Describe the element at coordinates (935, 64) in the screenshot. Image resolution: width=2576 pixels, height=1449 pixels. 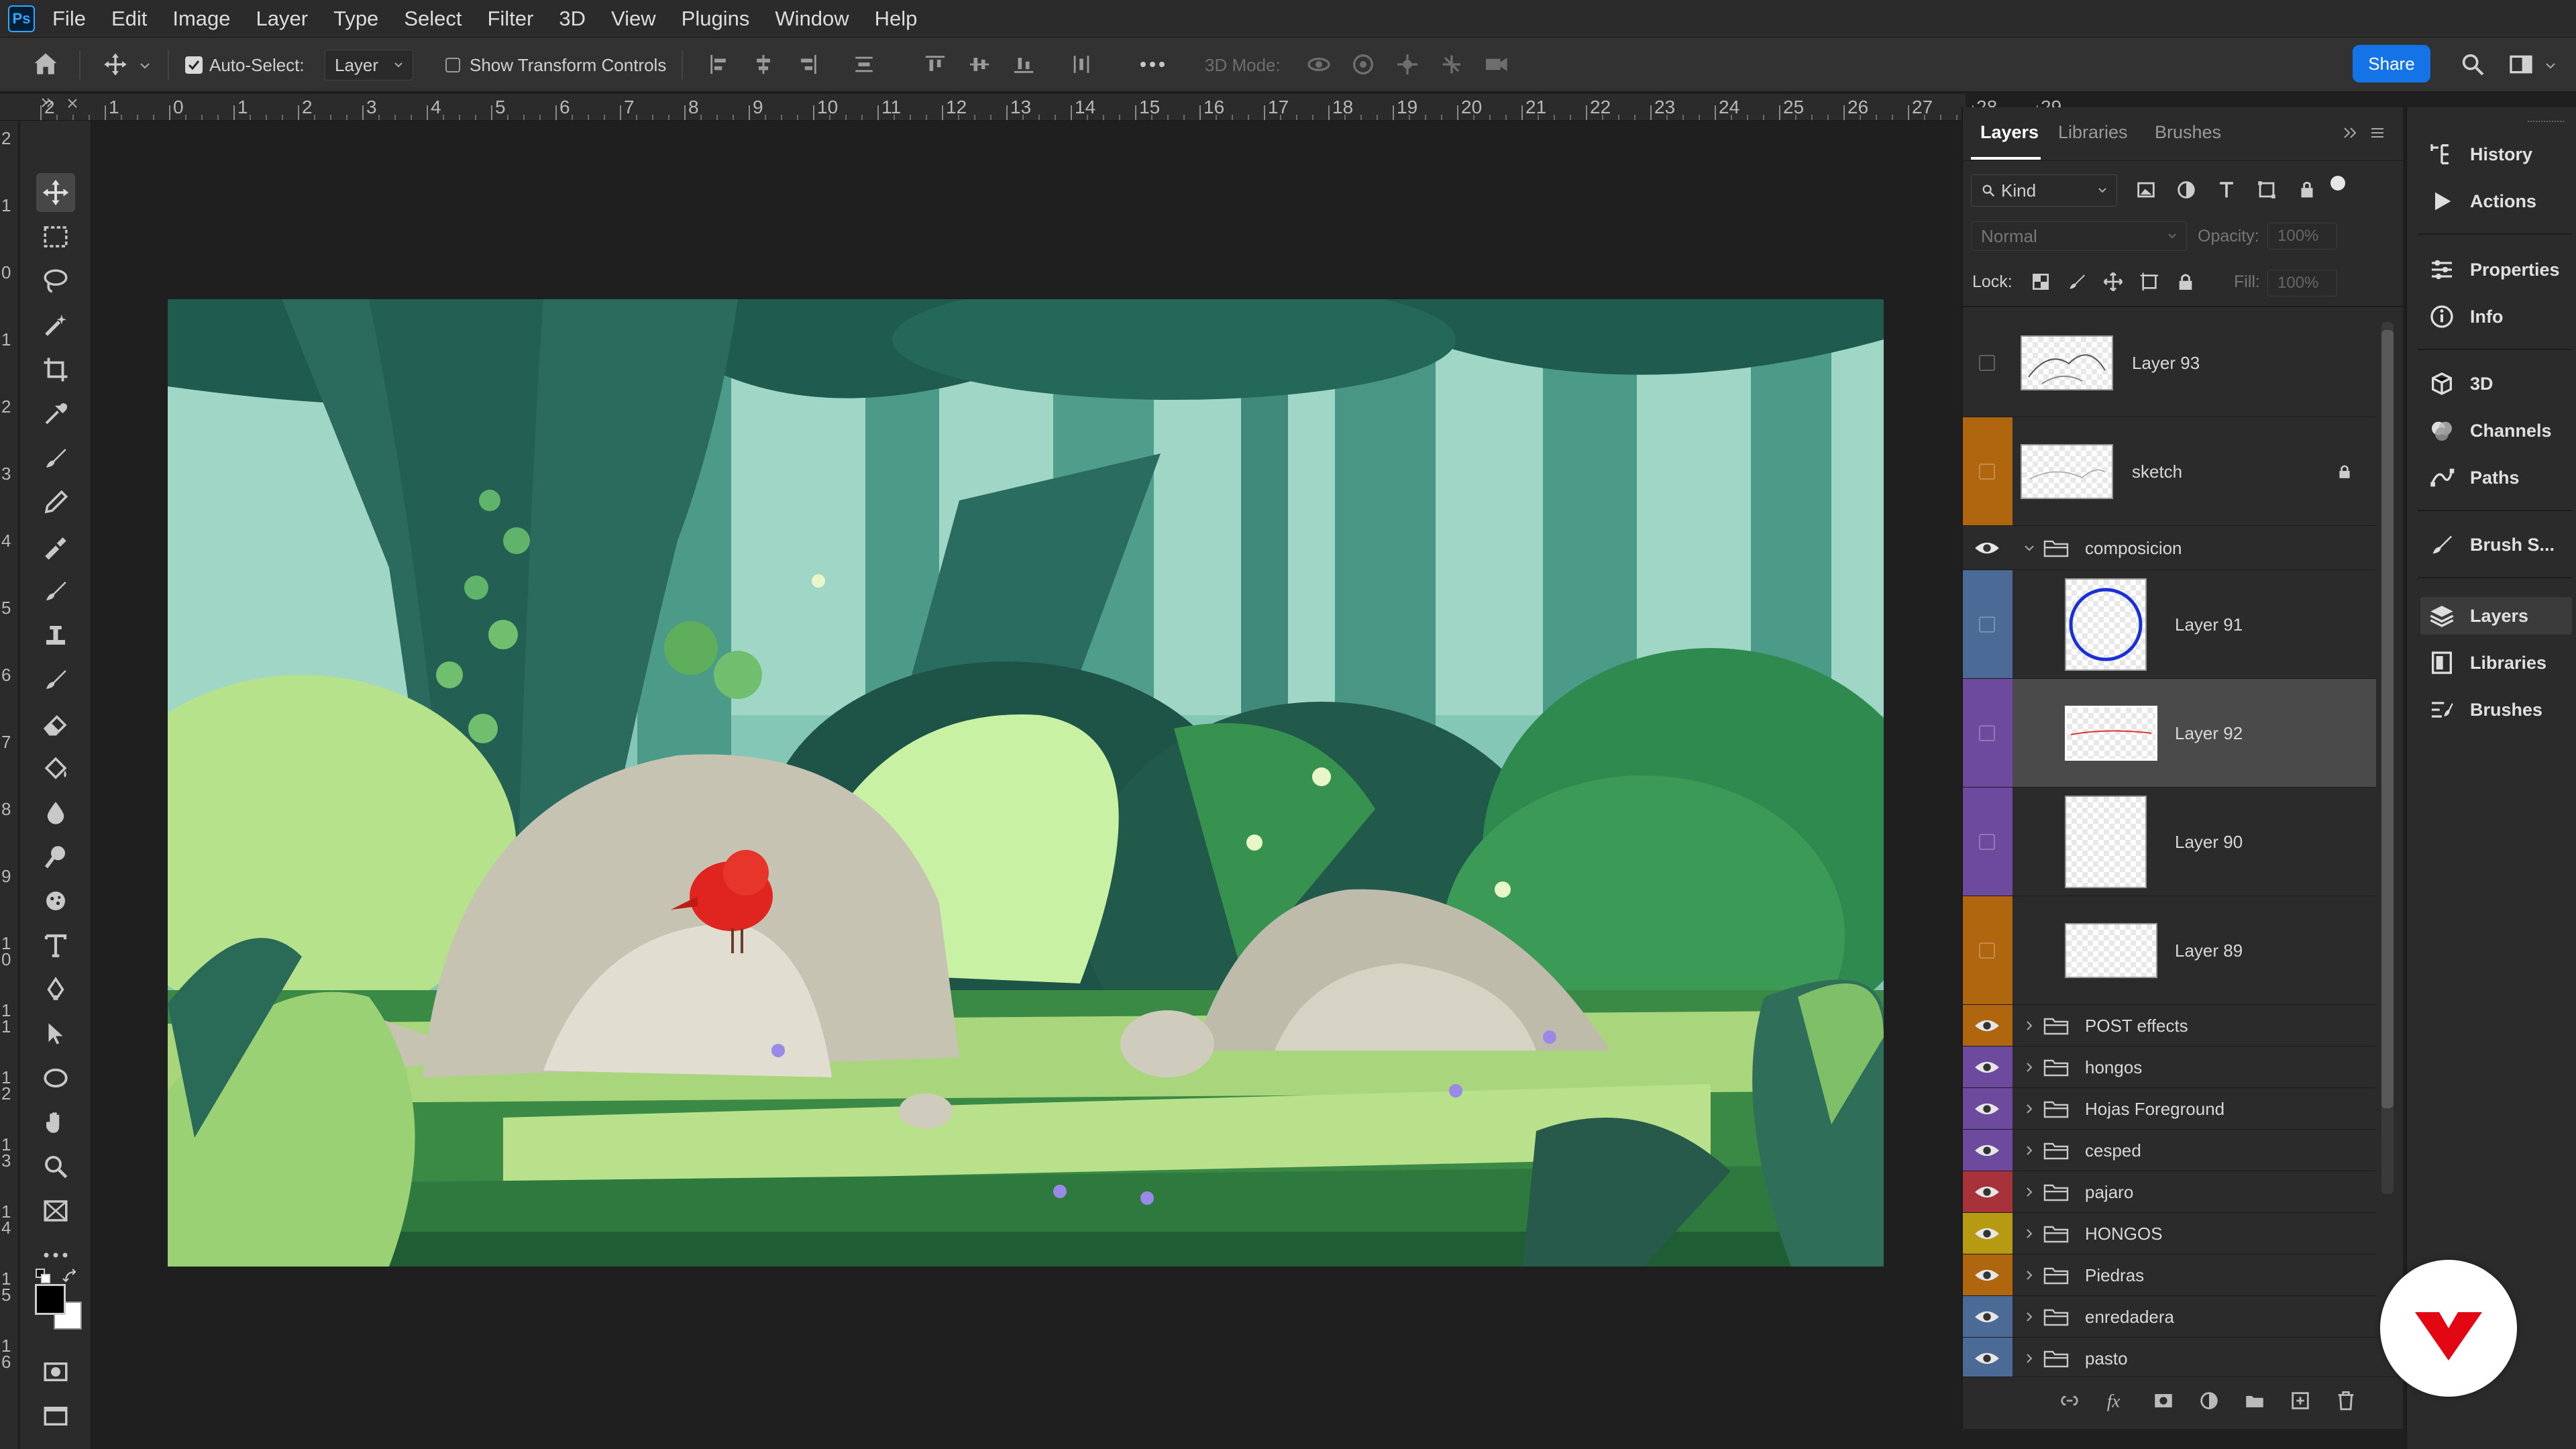
I see `align-top-icon` at that location.